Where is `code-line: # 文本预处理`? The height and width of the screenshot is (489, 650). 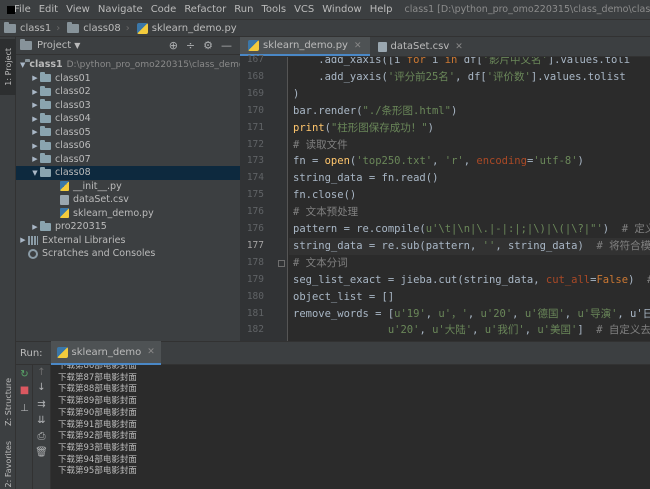 code-line: # 文本预处理 is located at coordinates (323, 212).